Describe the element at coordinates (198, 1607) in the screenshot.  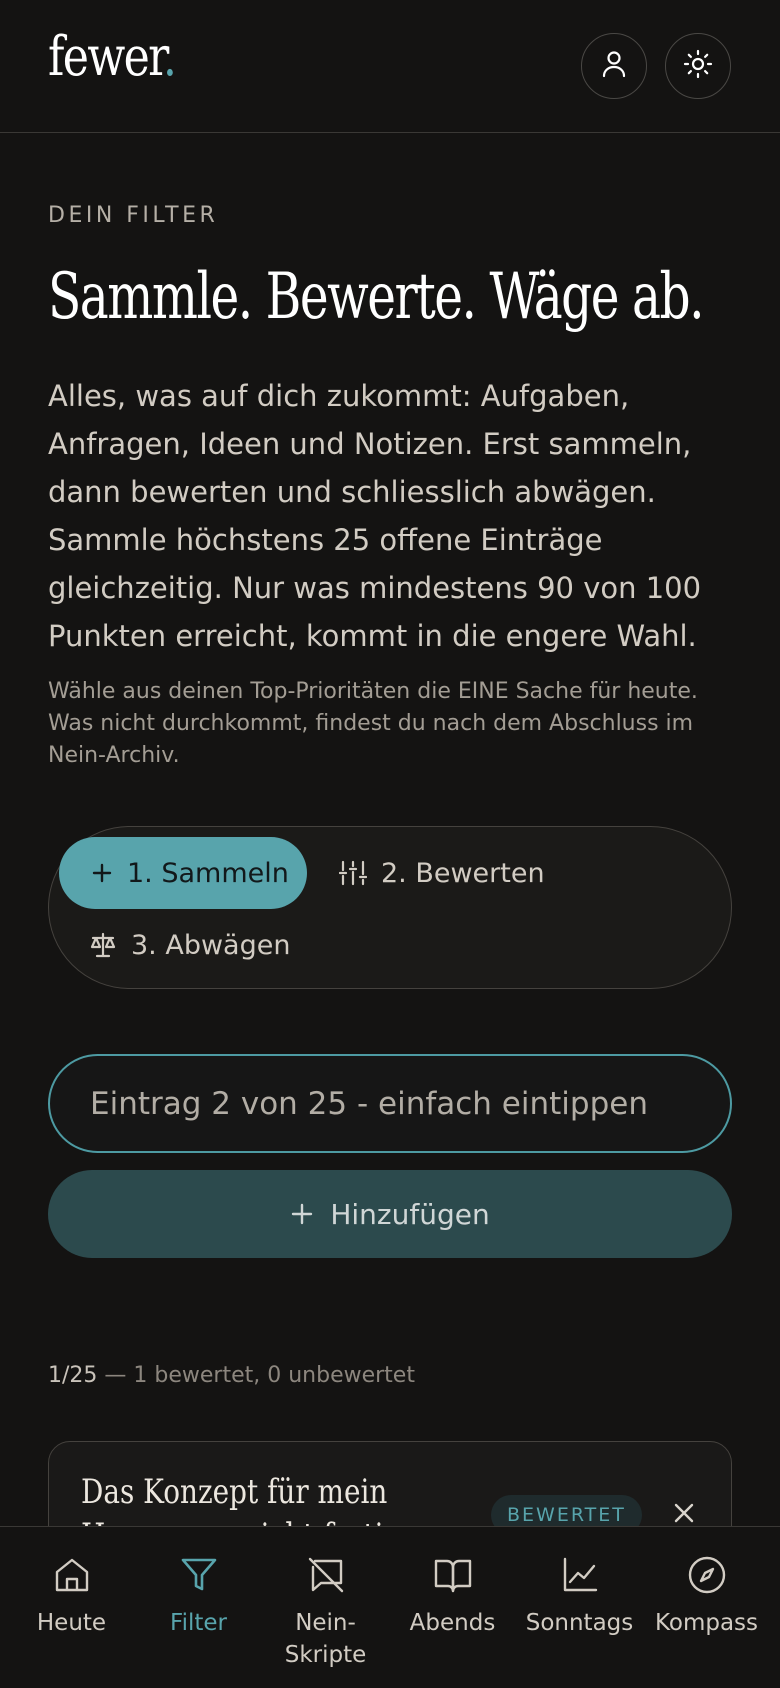
I see `nav-item-filter: Filter` at that location.